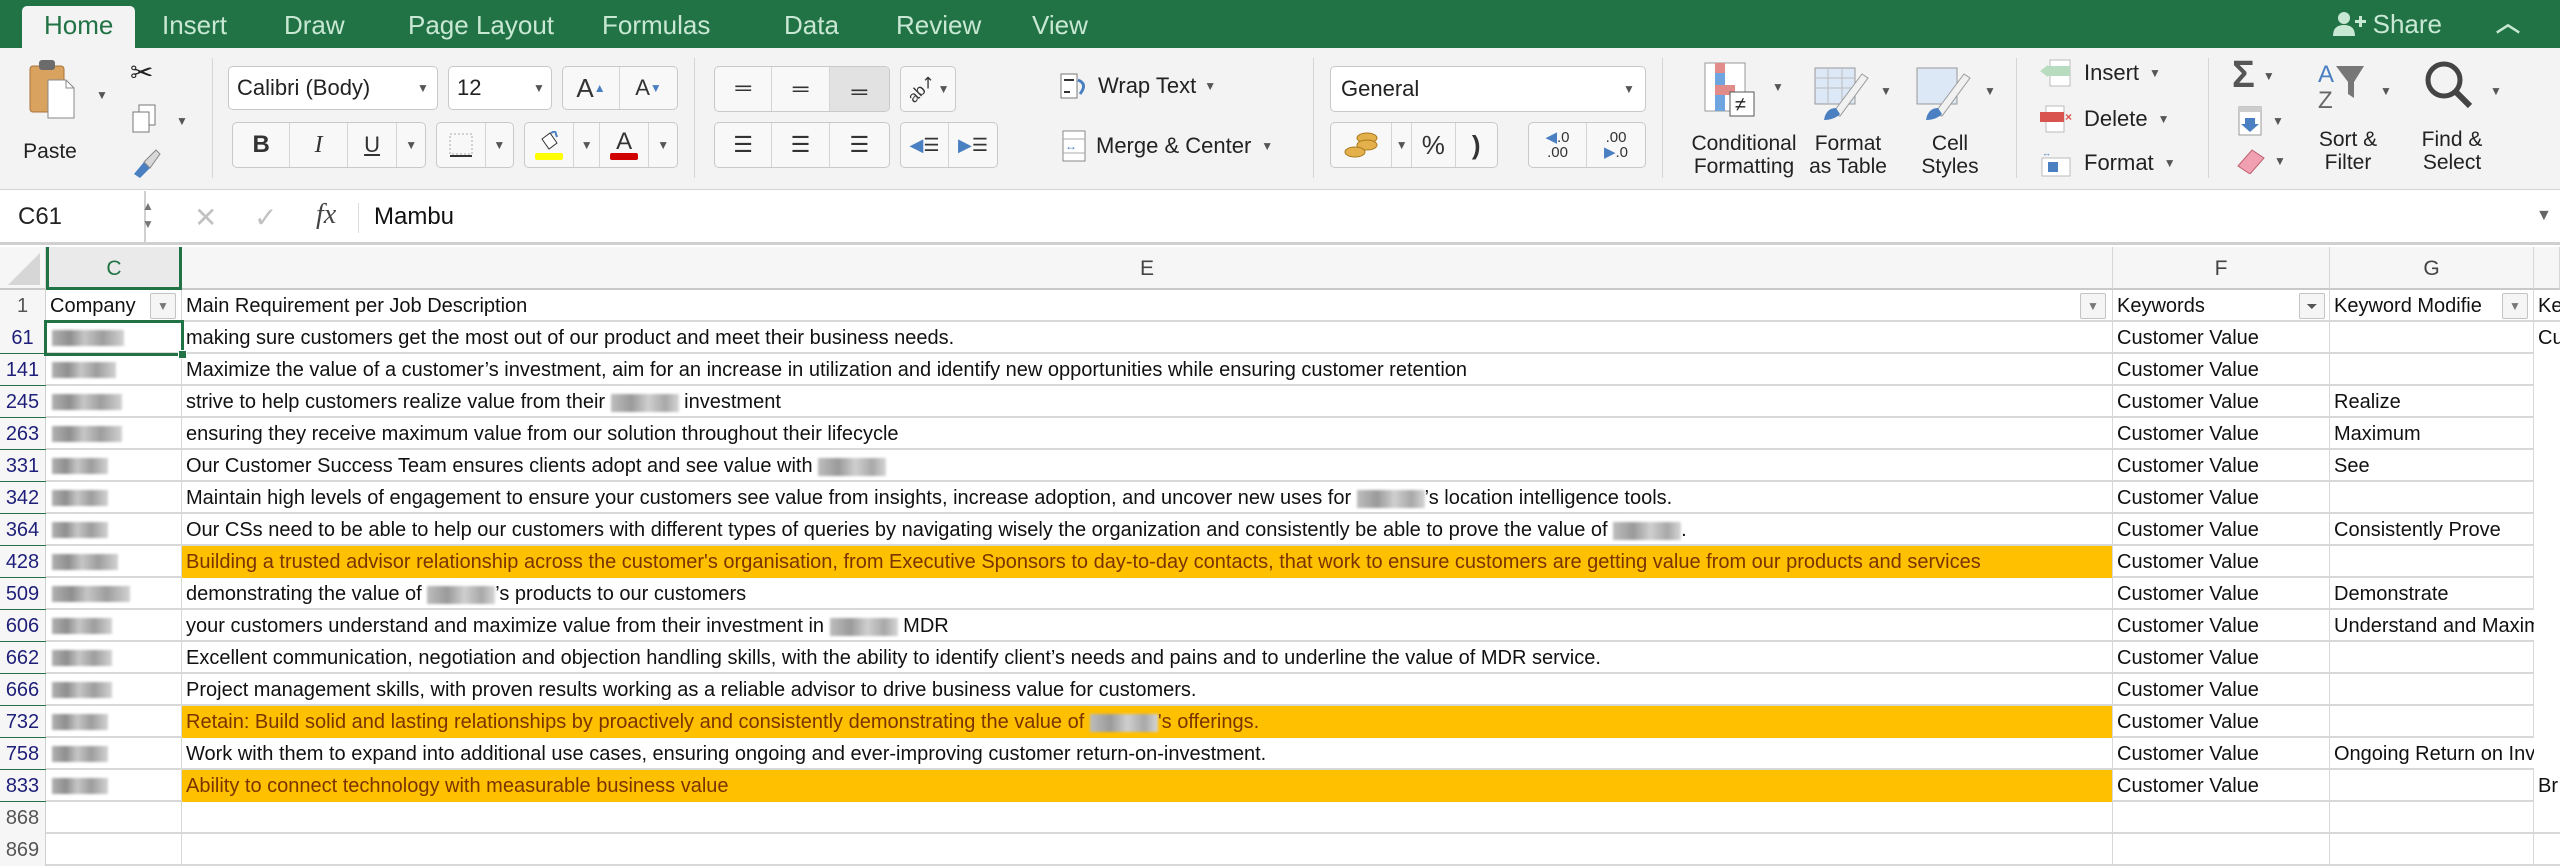  Describe the element at coordinates (145, 121) in the screenshot. I see `copy-icon` at that location.